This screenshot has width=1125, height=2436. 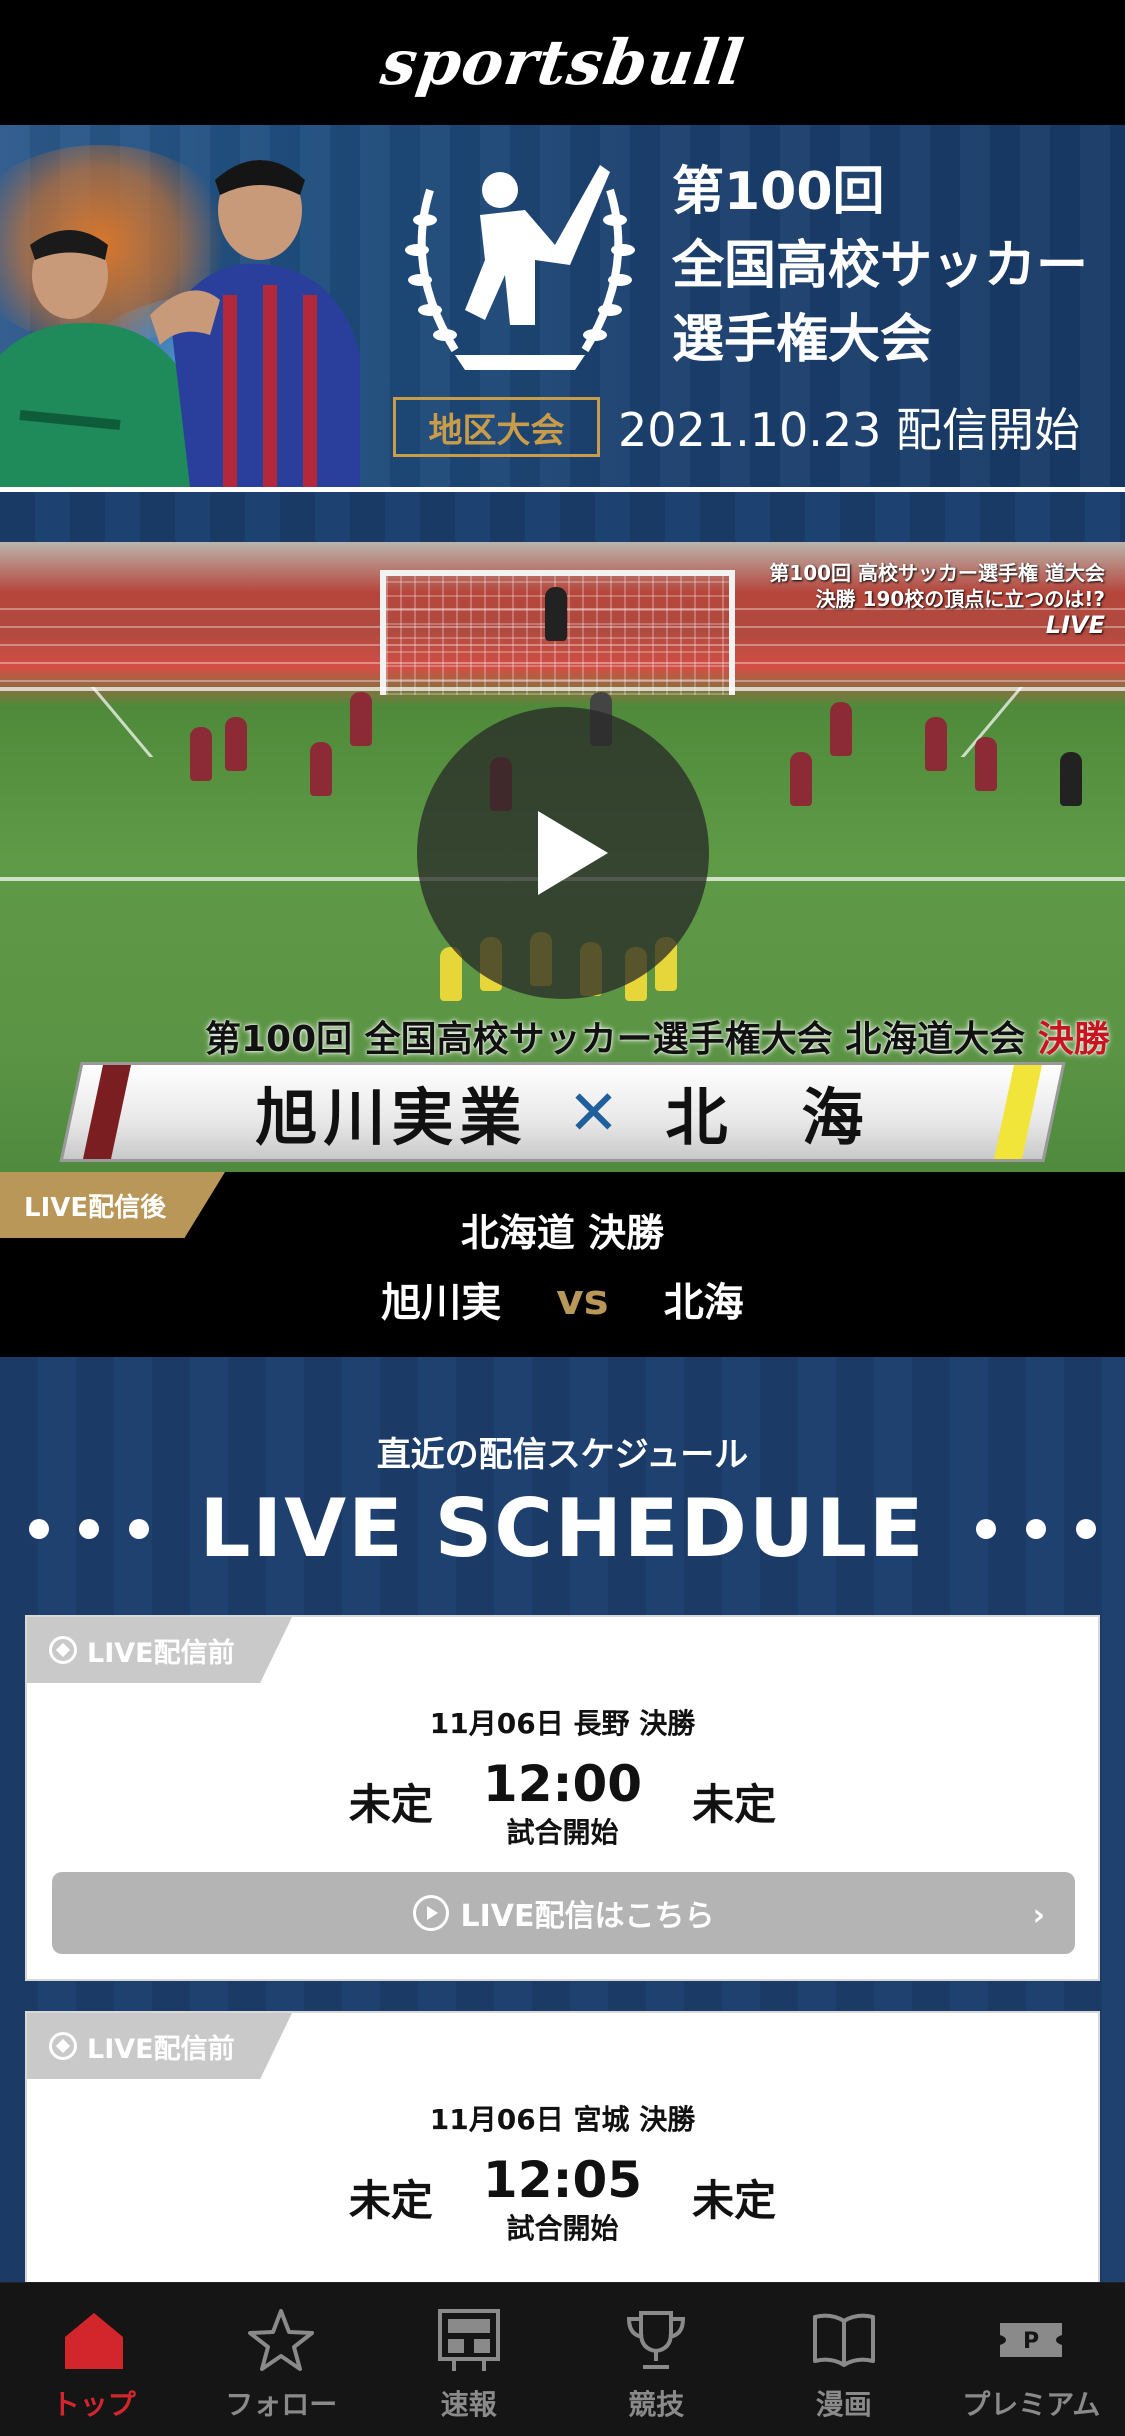 What do you see at coordinates (1073, 1039) in the screenshot?
I see `overlay-stage: 決勝` at bounding box center [1073, 1039].